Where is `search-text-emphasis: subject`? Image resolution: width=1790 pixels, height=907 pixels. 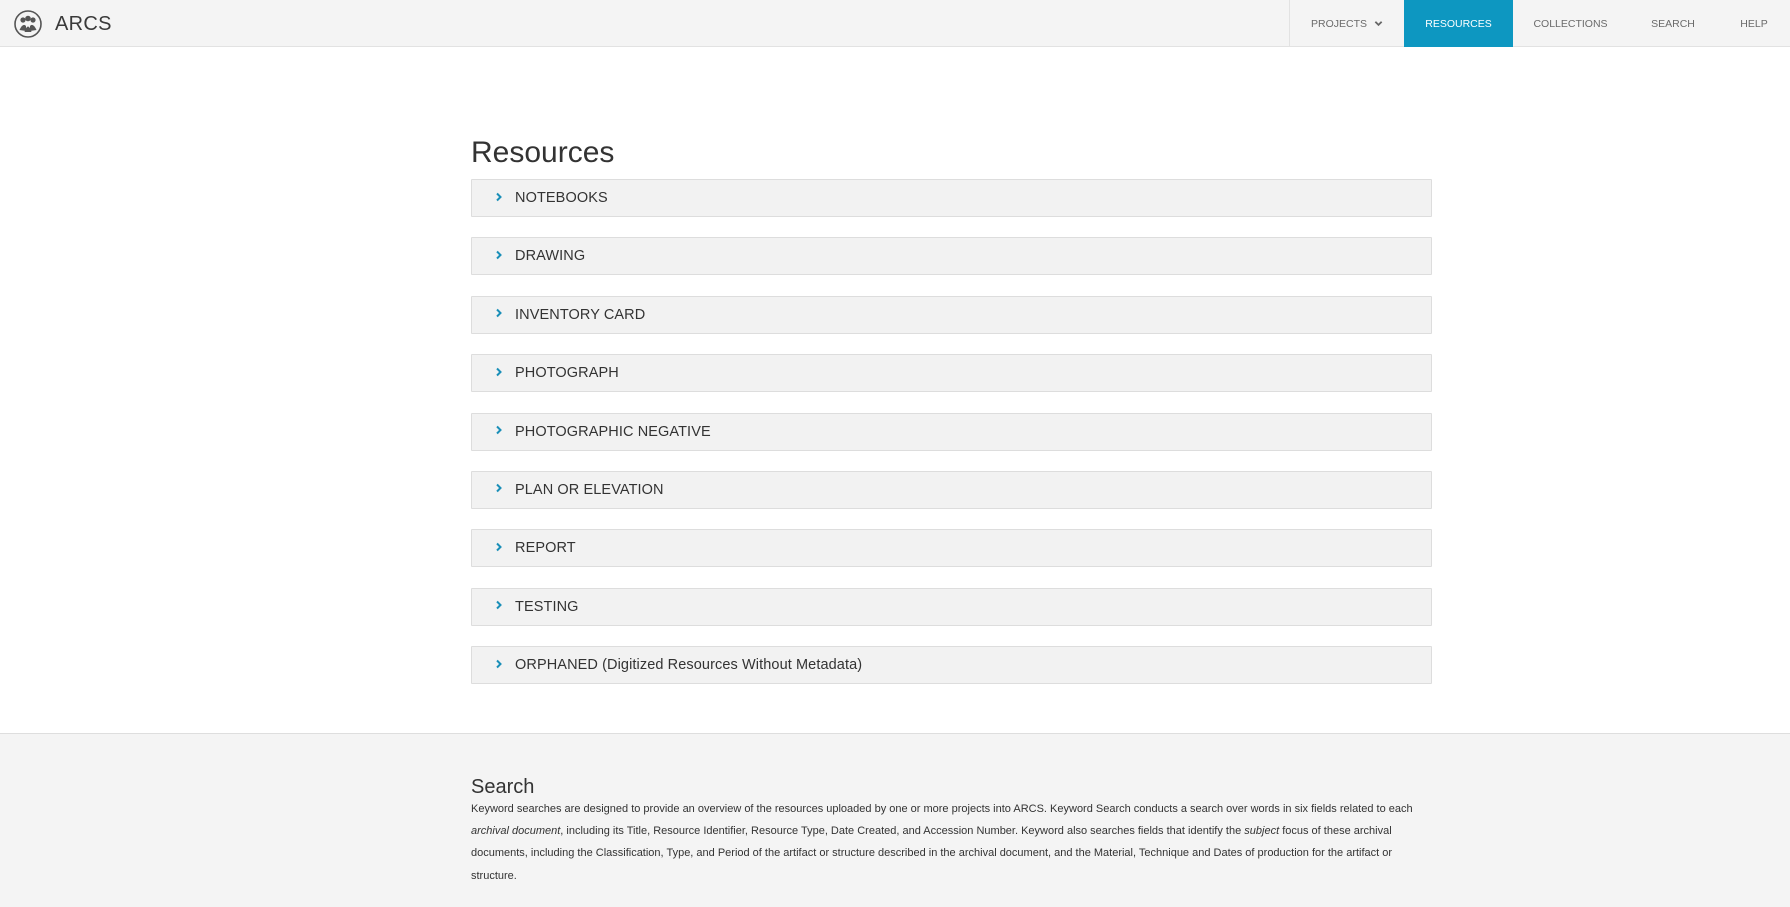
search-text-emphasis: subject is located at coordinates (1262, 831).